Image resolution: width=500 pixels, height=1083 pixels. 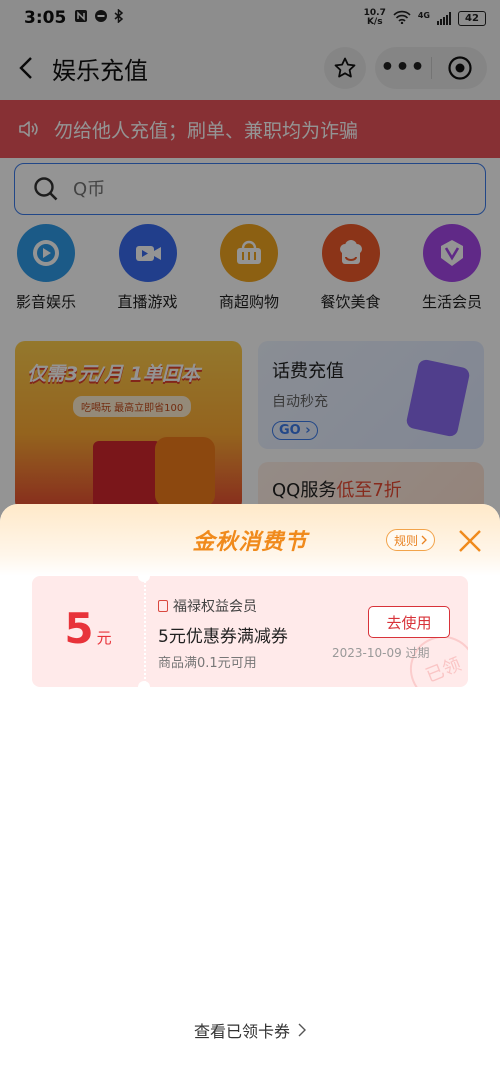 I want to click on coupon-value: 5 元, so click(x=88, y=631).